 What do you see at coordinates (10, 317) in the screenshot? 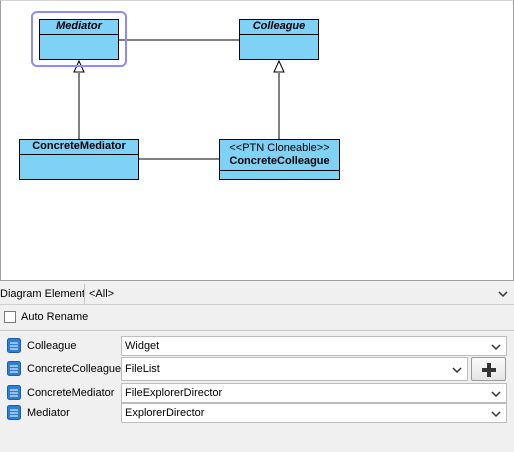
I see `auto-rename-checkbox` at bounding box center [10, 317].